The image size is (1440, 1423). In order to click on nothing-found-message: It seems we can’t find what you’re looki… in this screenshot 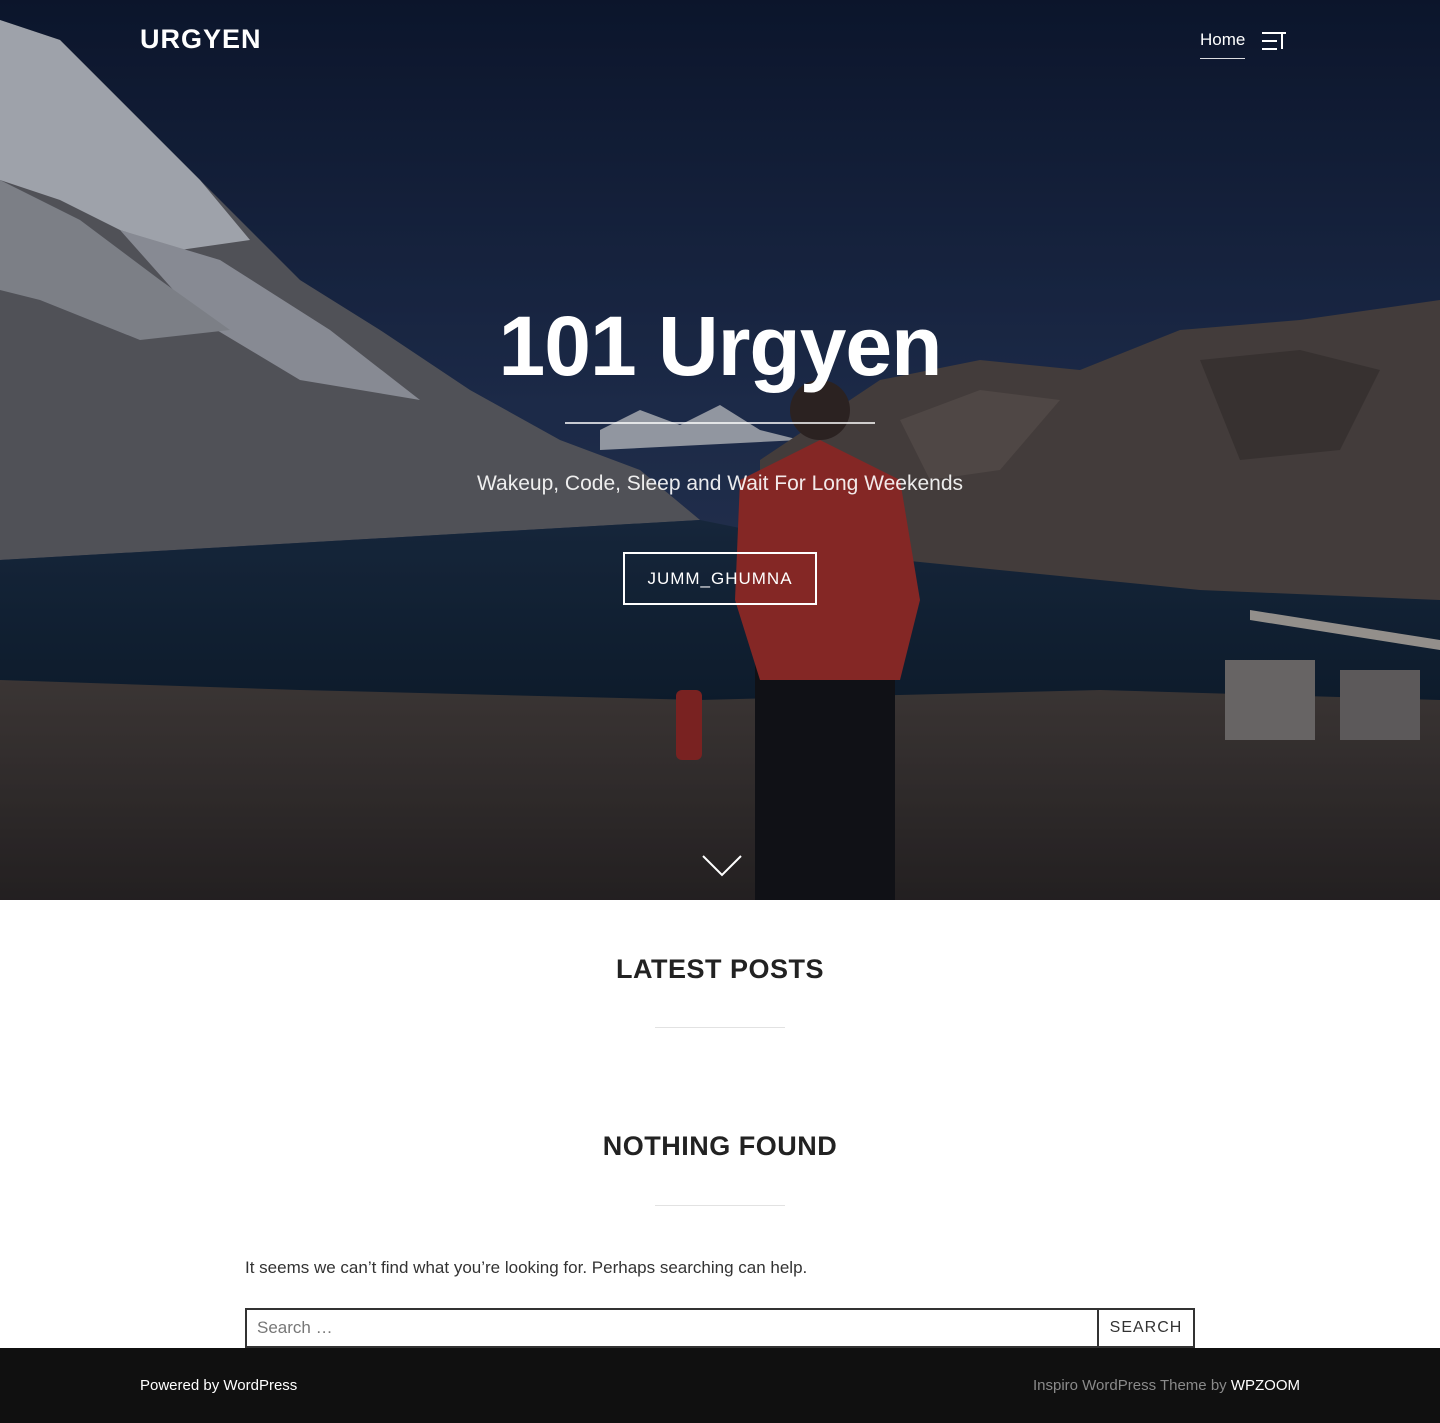, I will do `click(526, 1267)`.